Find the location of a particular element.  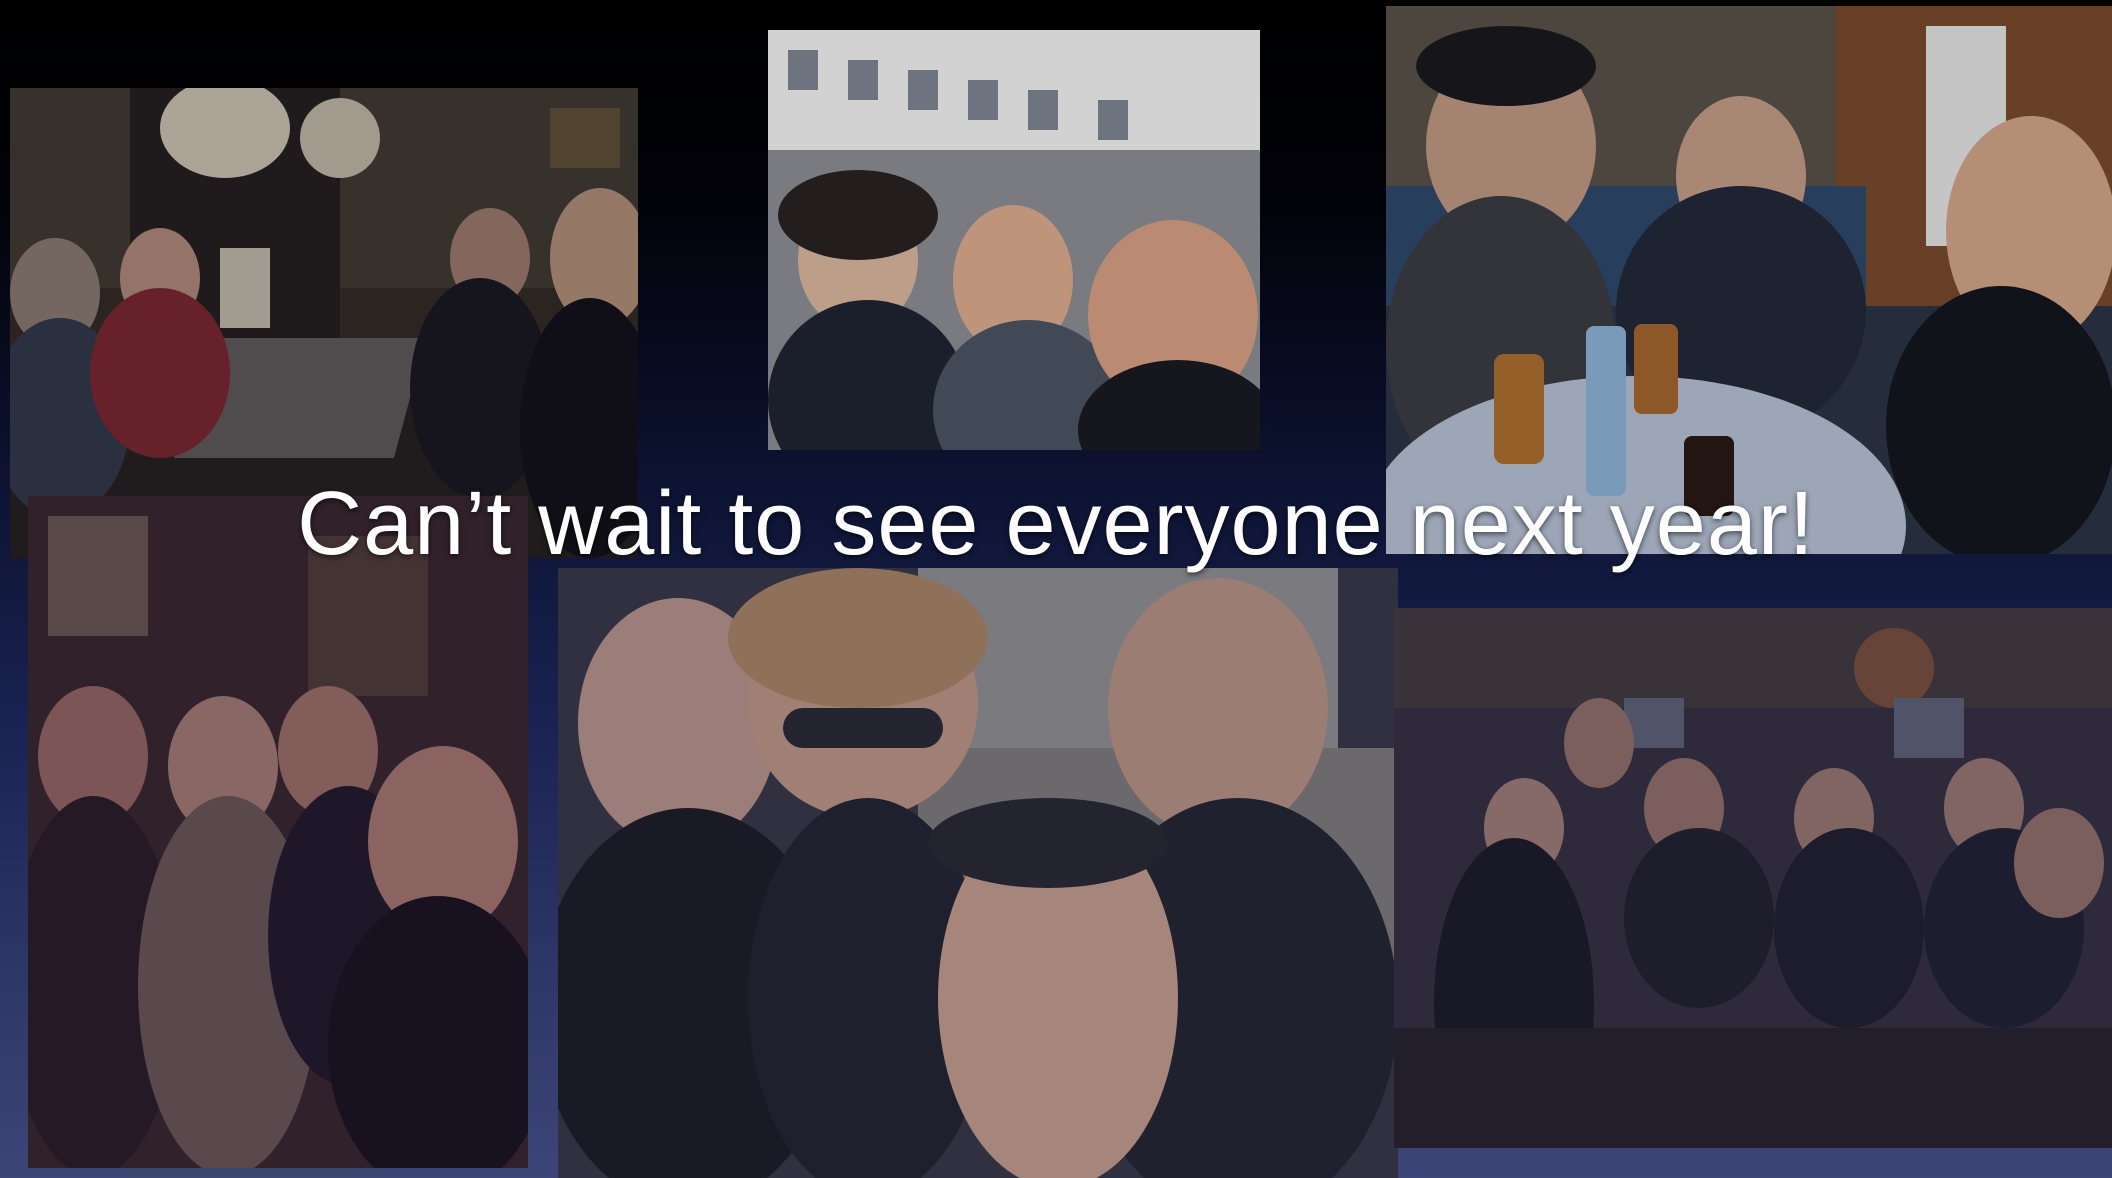

photo-street-selfie is located at coordinates (1014, 240).